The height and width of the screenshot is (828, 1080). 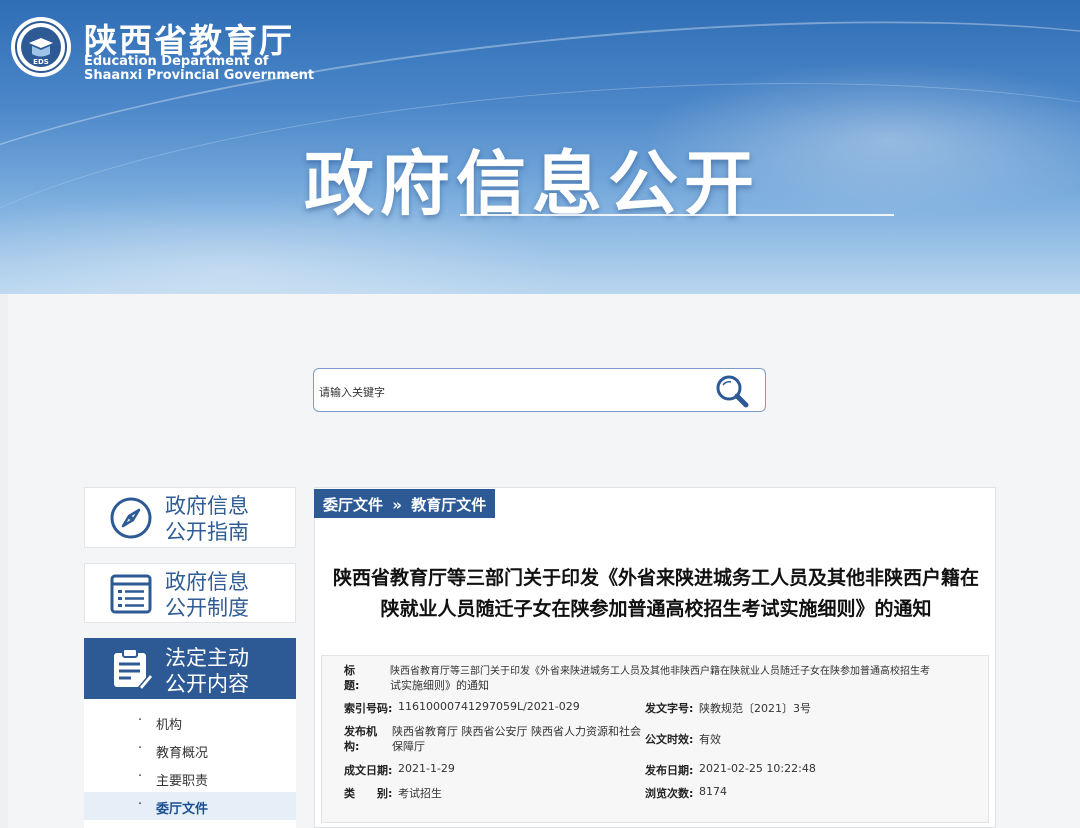 I want to click on emblem-text: EDS, so click(x=41, y=62).